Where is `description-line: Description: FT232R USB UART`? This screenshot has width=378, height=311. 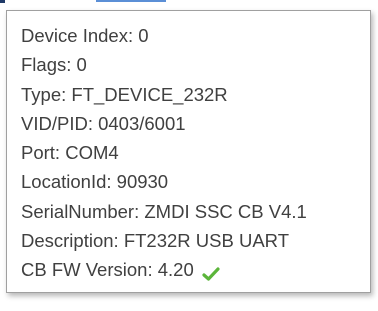 description-line: Description: FT232R USB UART is located at coordinates (155, 241).